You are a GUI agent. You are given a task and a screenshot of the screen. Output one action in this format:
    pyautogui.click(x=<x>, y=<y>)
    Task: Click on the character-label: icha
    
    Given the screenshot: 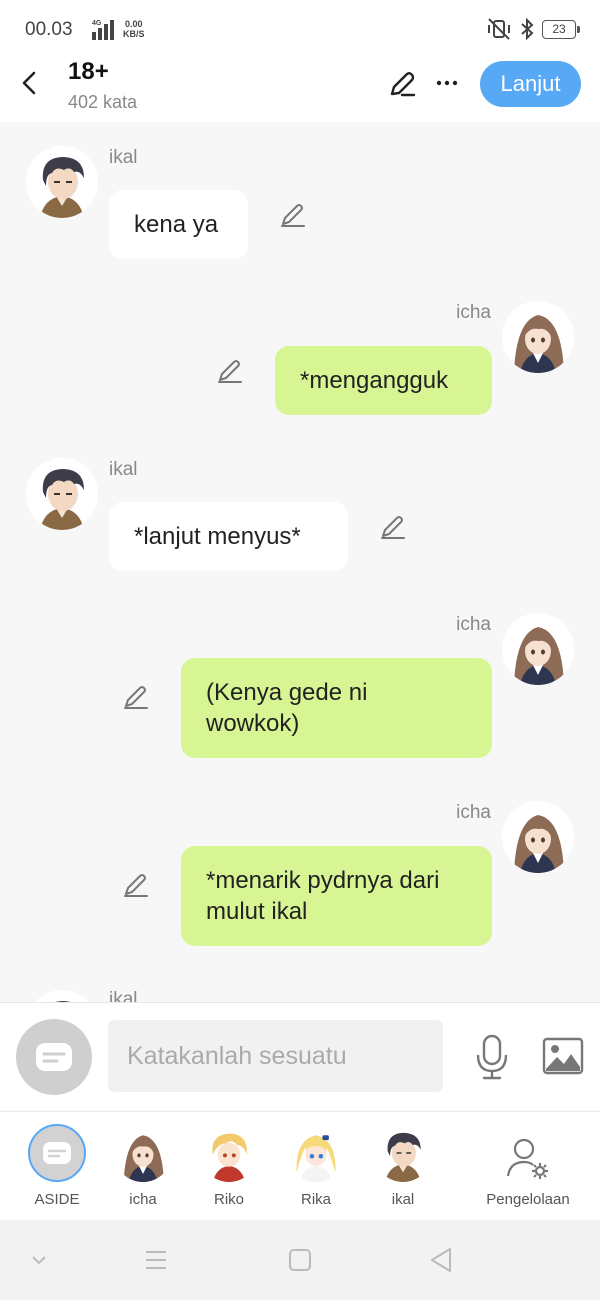 What is the action you would take?
    pyautogui.click(x=143, y=1199)
    